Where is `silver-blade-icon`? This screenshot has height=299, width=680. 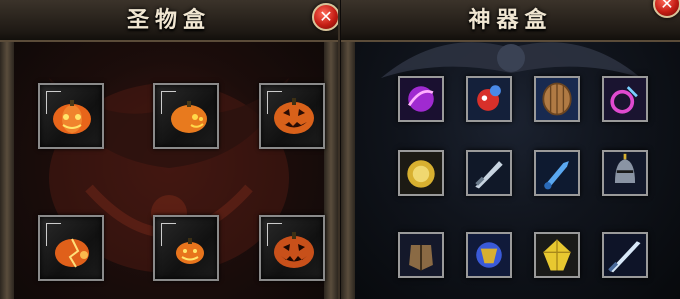
silver-blade-icon is located at coordinates (625, 255).